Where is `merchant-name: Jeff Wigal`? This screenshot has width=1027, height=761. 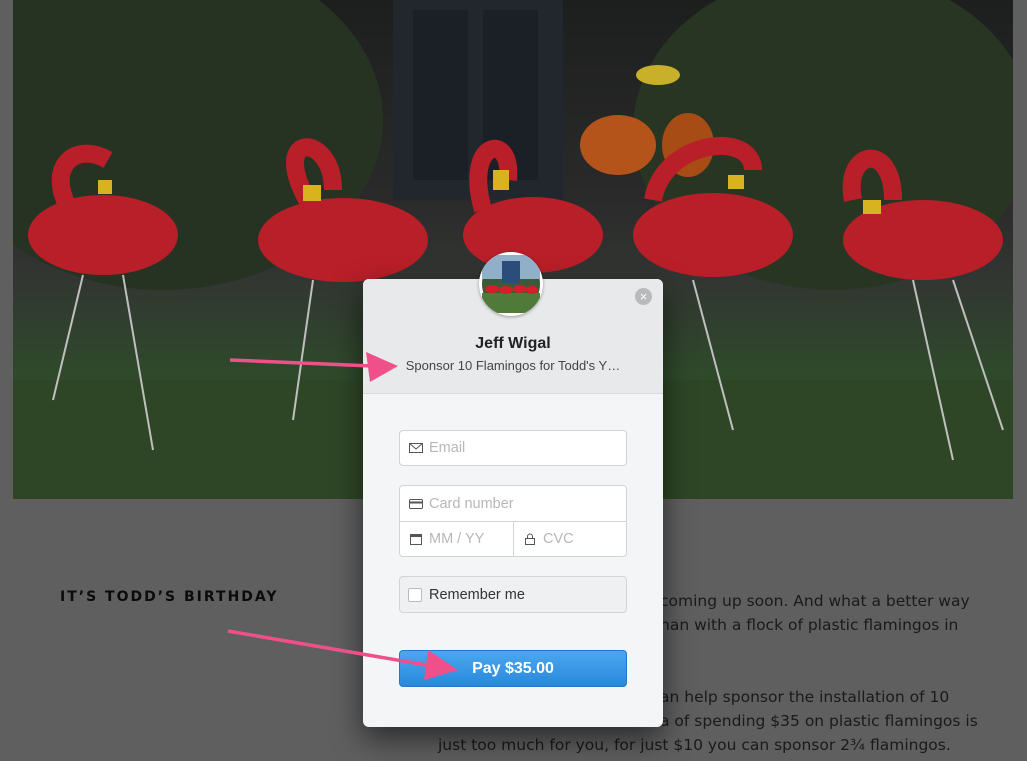 merchant-name: Jeff Wigal is located at coordinates (513, 343).